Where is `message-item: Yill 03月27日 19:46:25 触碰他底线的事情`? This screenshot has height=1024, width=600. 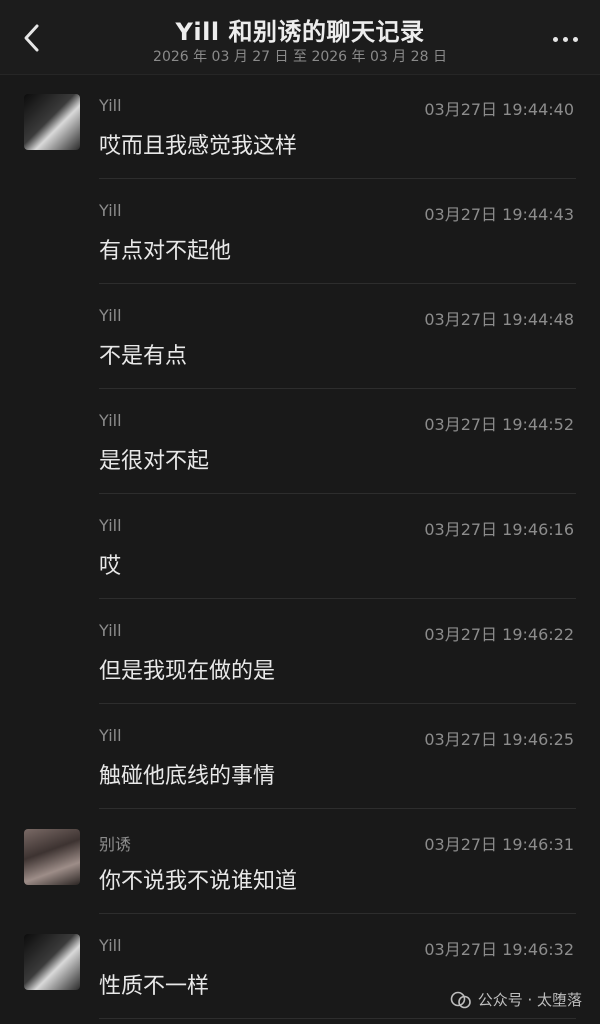 message-item: Yill 03月27日 19:46:25 触碰他底线的事情 is located at coordinates (300, 756).